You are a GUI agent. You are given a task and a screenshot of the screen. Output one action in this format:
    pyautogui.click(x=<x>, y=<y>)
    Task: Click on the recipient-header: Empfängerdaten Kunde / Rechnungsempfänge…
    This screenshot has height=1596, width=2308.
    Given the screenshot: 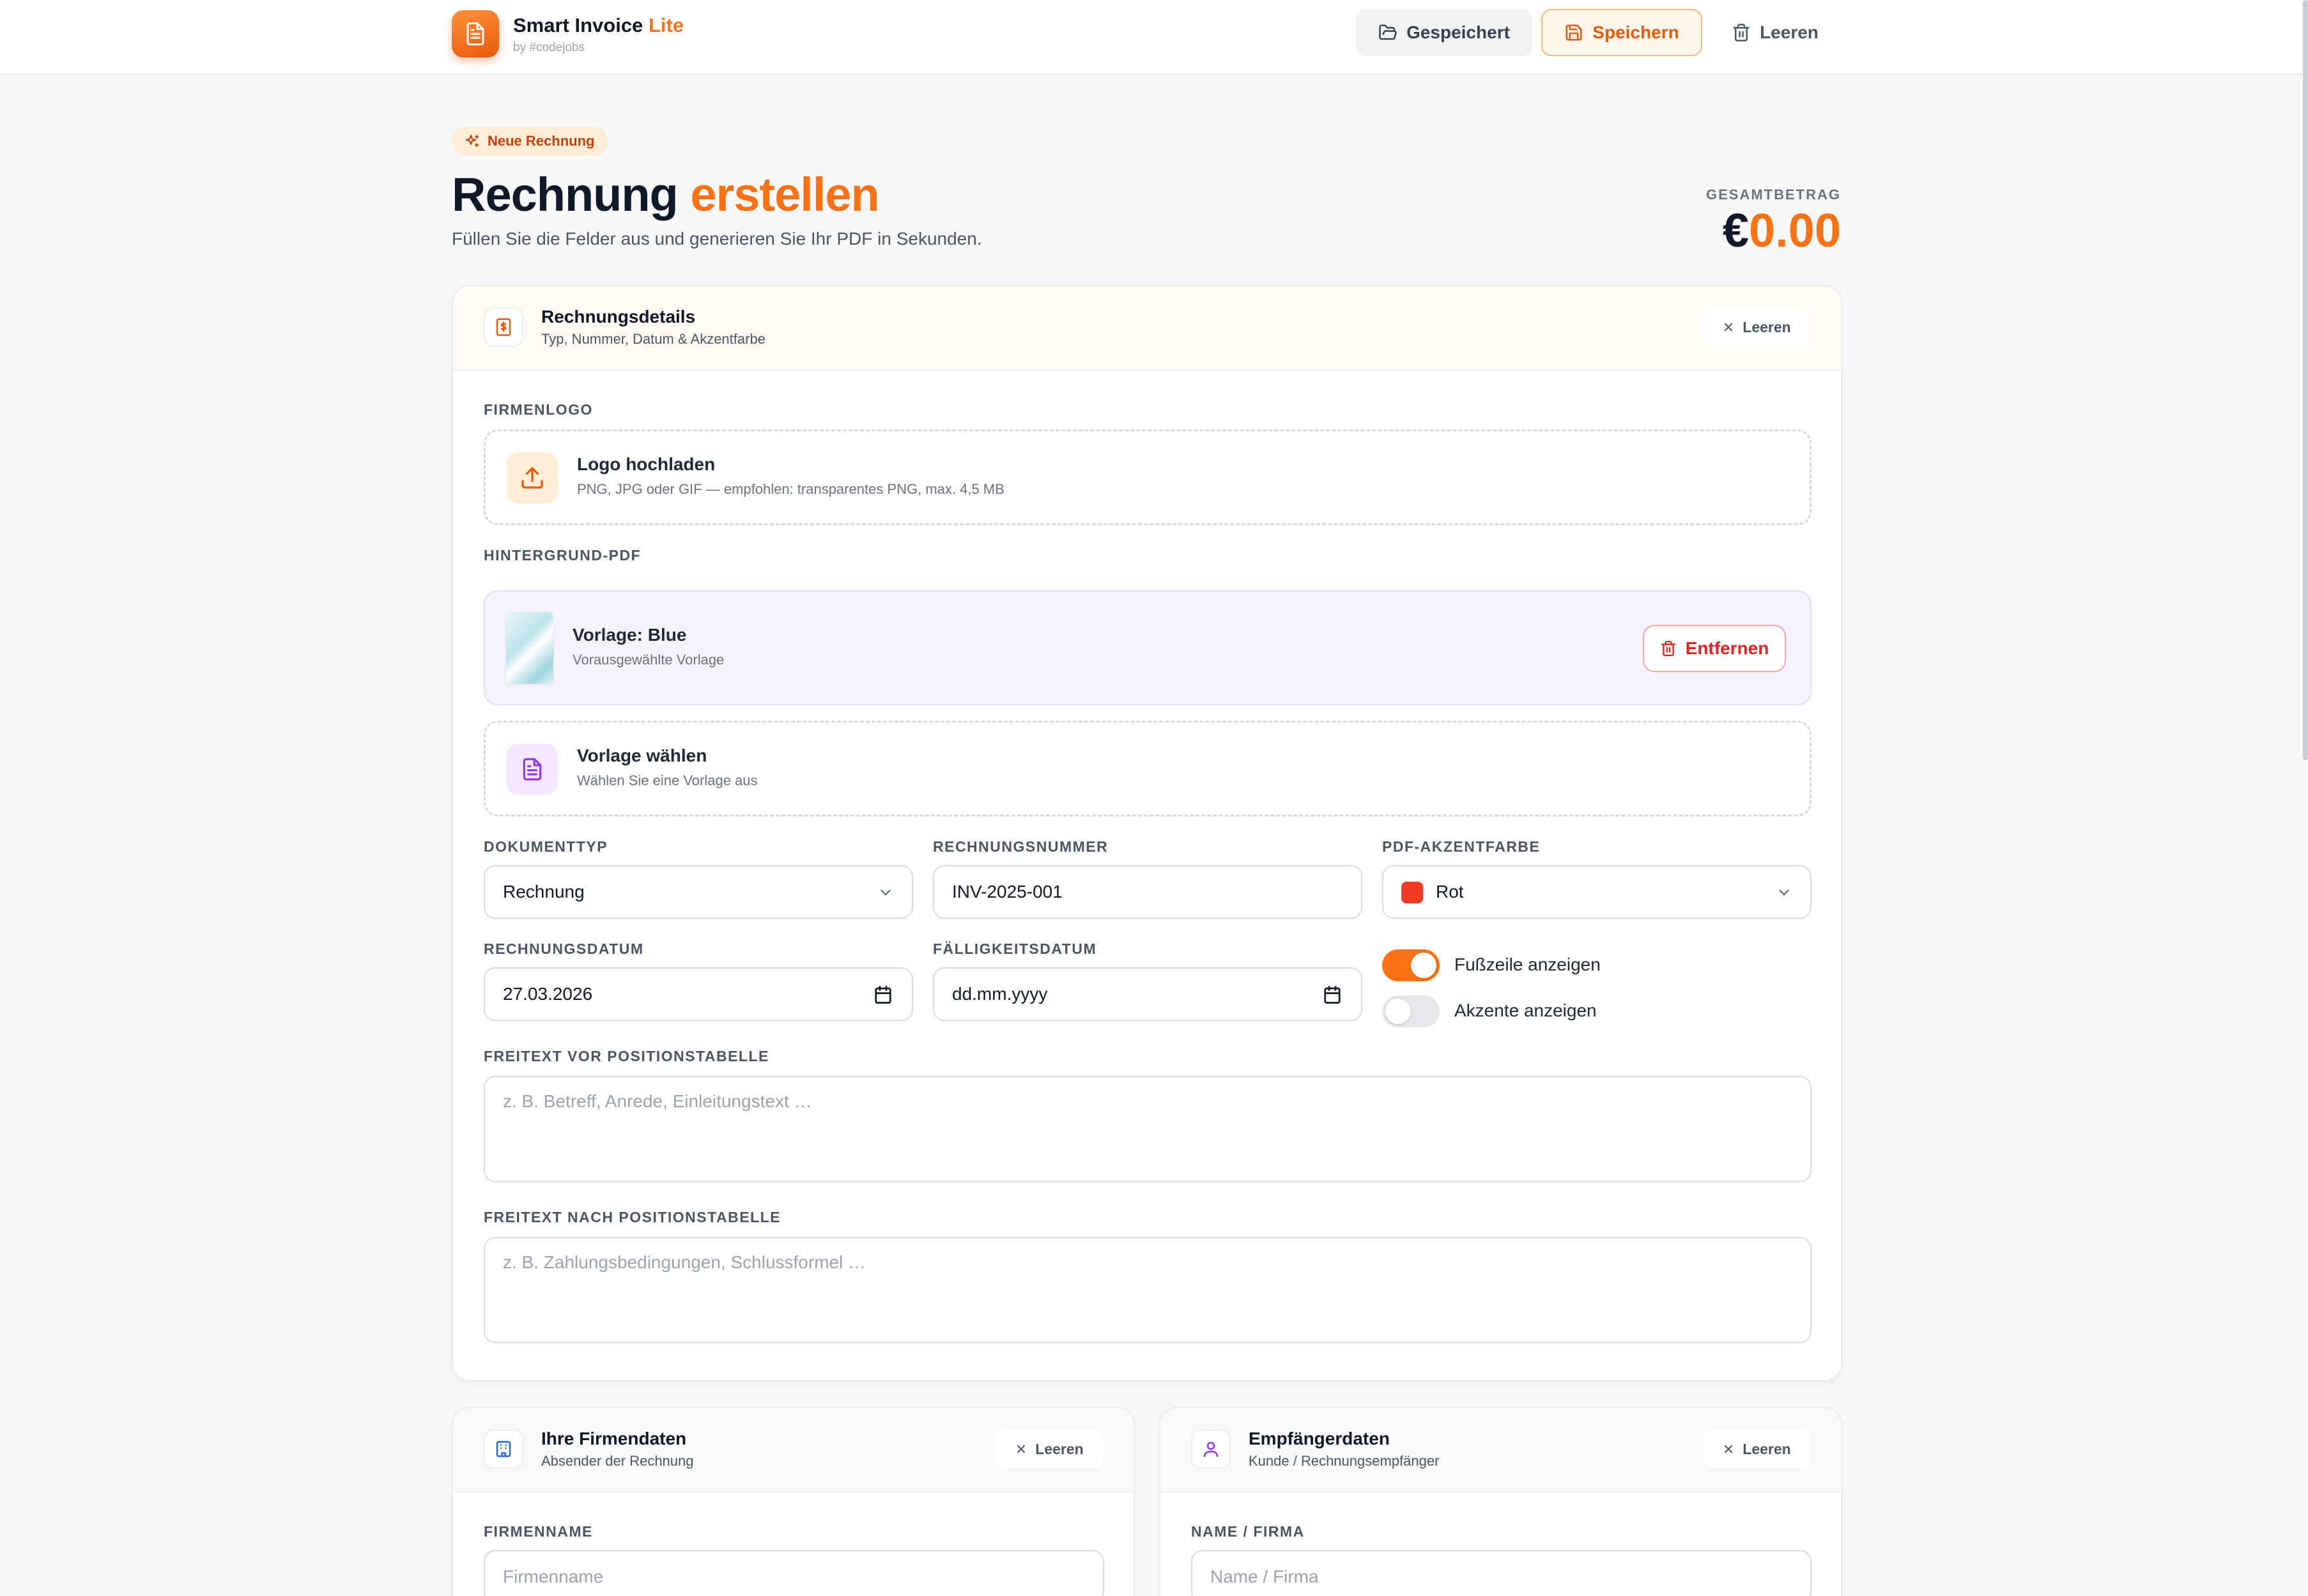 What is the action you would take?
    pyautogui.click(x=1500, y=1450)
    